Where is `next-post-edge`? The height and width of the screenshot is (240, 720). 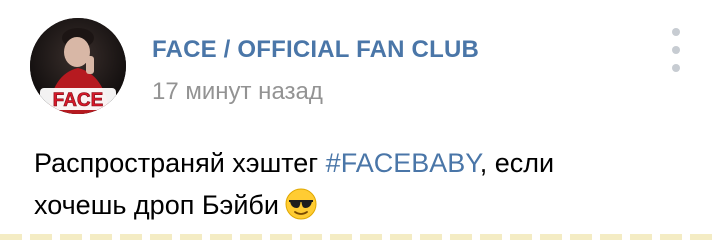
next-post-edge is located at coordinates (360, 237).